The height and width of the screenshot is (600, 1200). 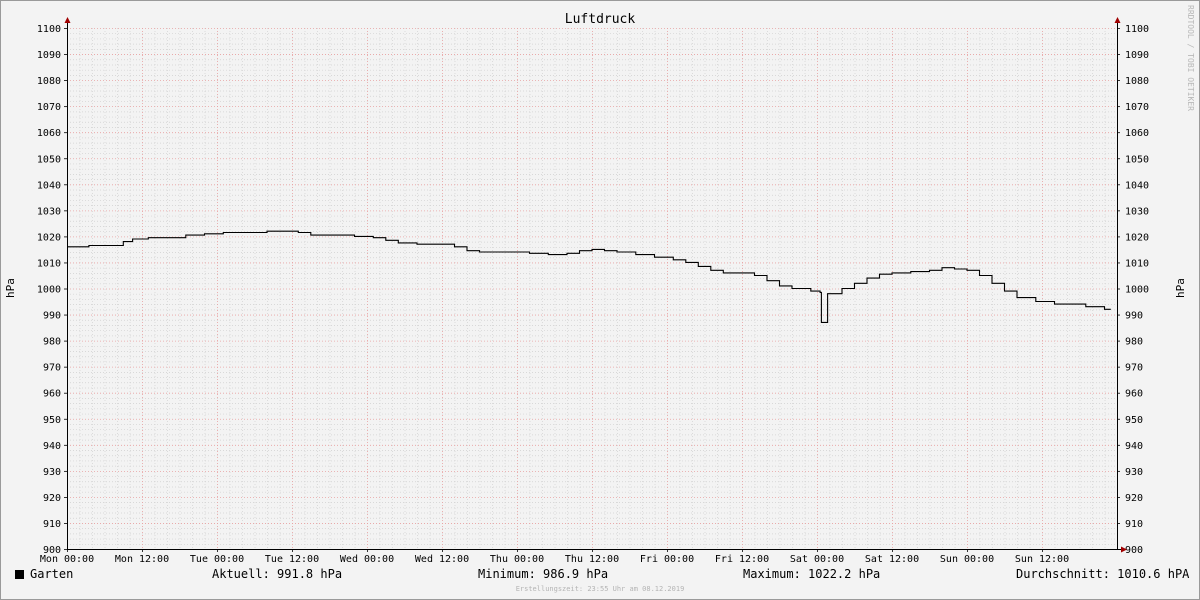 I want to click on y-tick-label-right: 950, so click(x=1134, y=420).